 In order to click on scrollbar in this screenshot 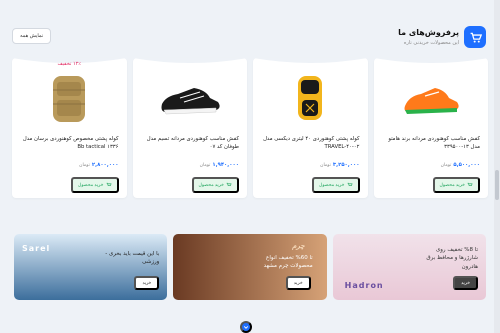, I will do `click(497, 166)`.